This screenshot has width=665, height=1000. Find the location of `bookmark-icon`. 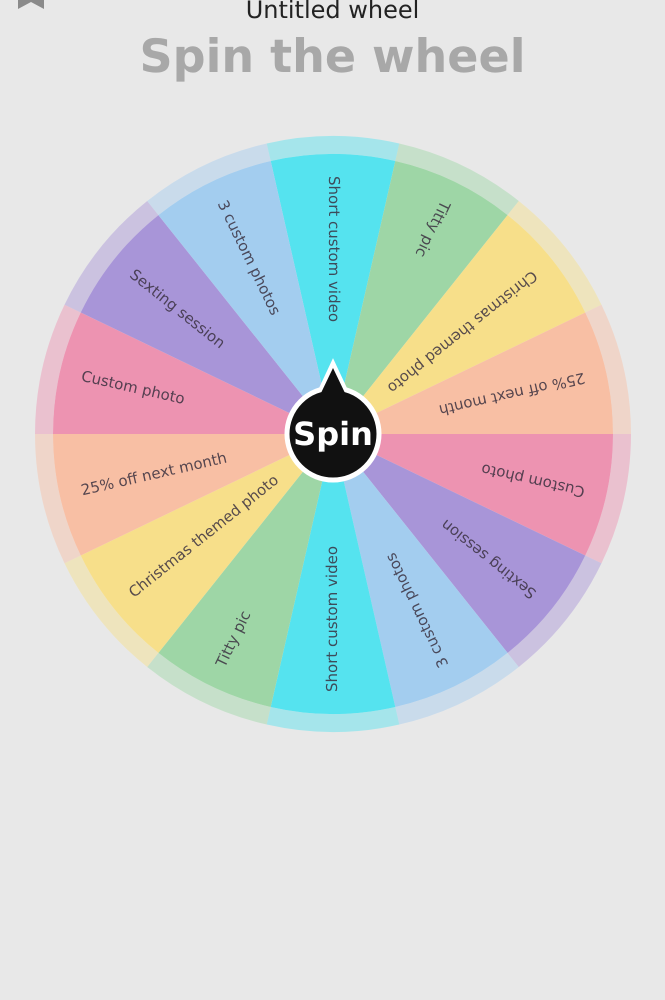

bookmark-icon is located at coordinates (32, 4).